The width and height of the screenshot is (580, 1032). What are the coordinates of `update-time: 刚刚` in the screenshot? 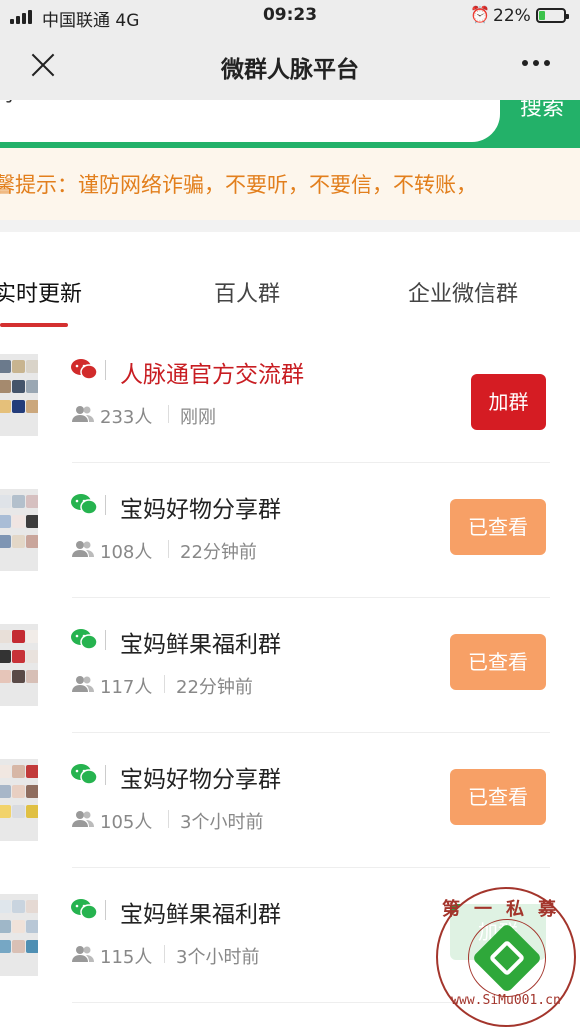 It's located at (198, 417).